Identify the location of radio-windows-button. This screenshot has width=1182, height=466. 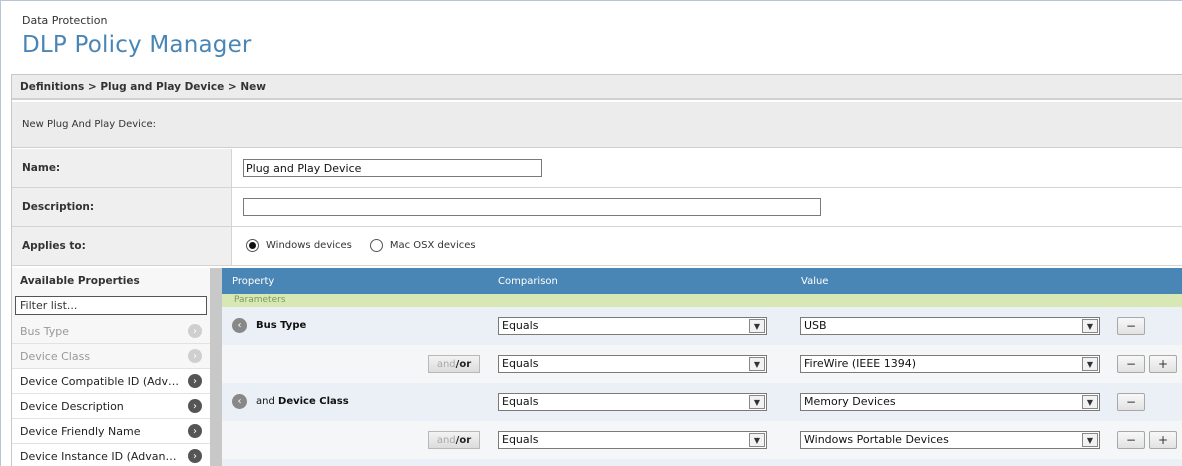
(252, 245).